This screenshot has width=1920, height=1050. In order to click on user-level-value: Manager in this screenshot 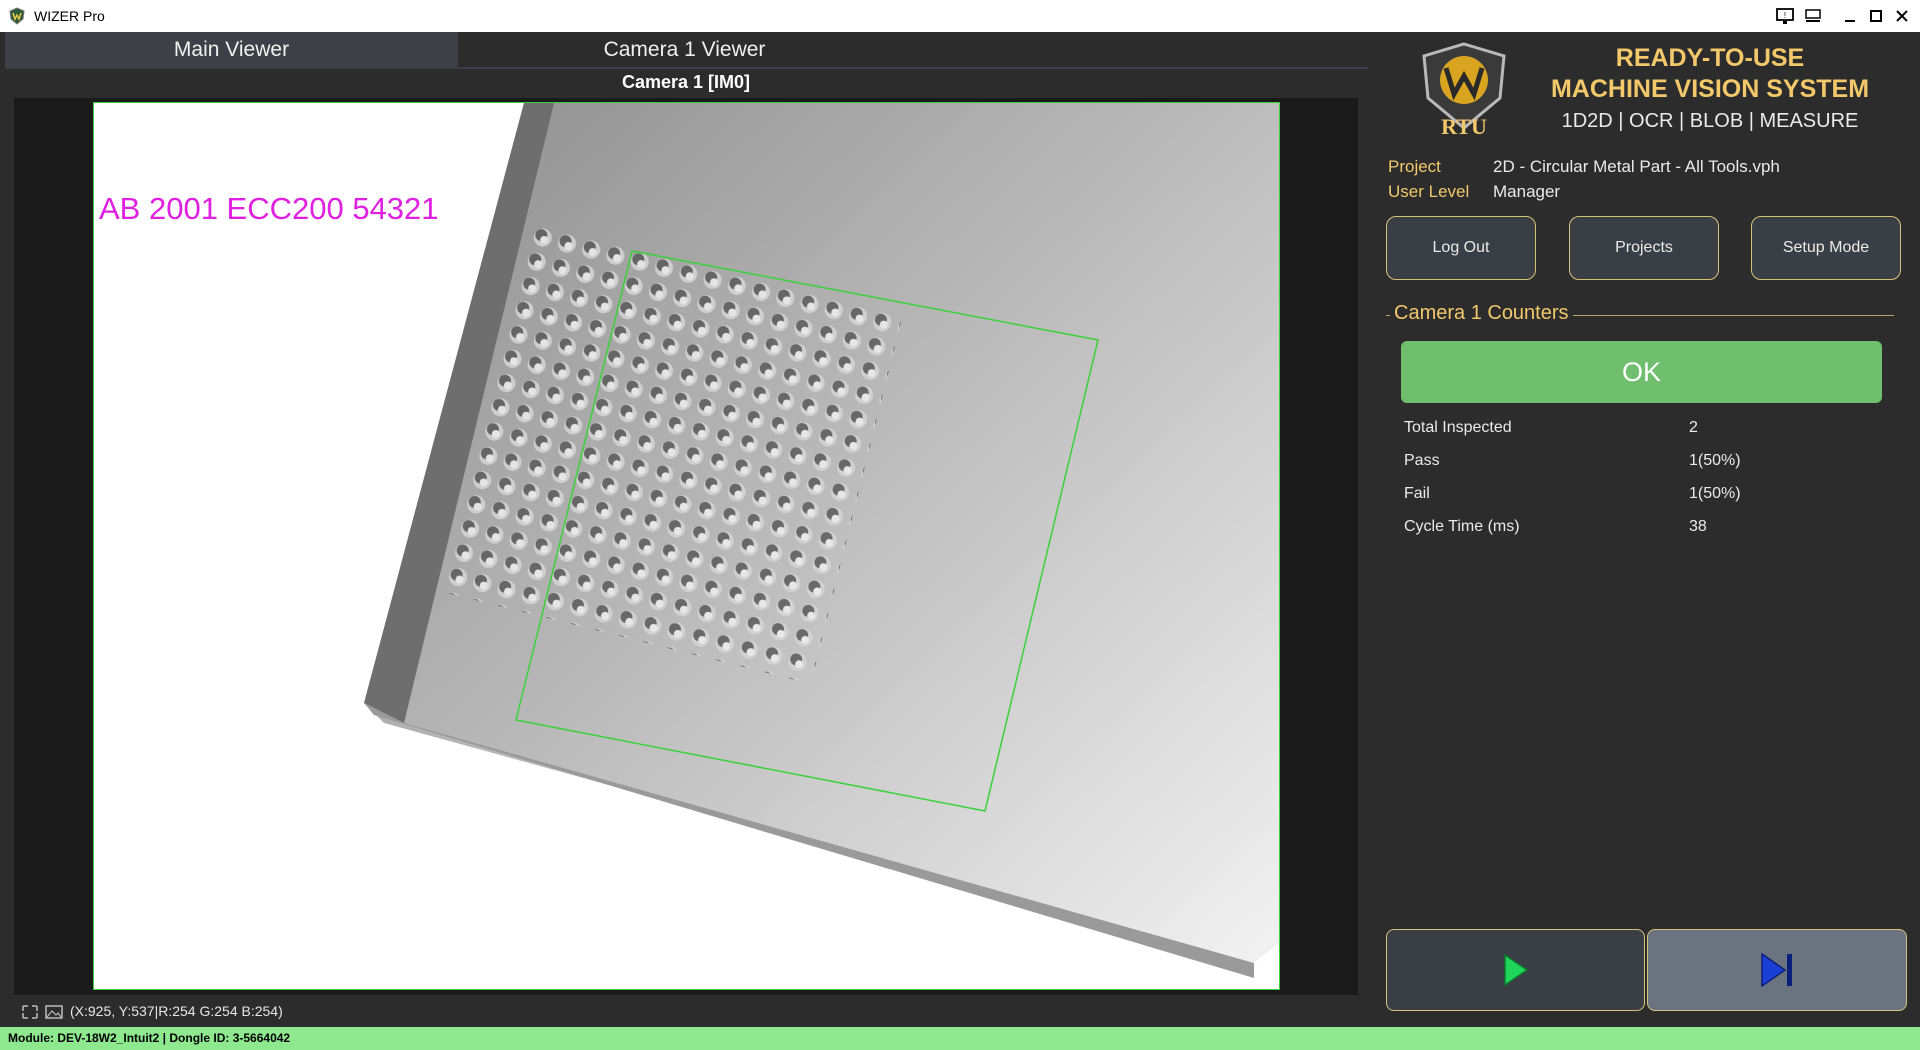, I will do `click(1527, 191)`.